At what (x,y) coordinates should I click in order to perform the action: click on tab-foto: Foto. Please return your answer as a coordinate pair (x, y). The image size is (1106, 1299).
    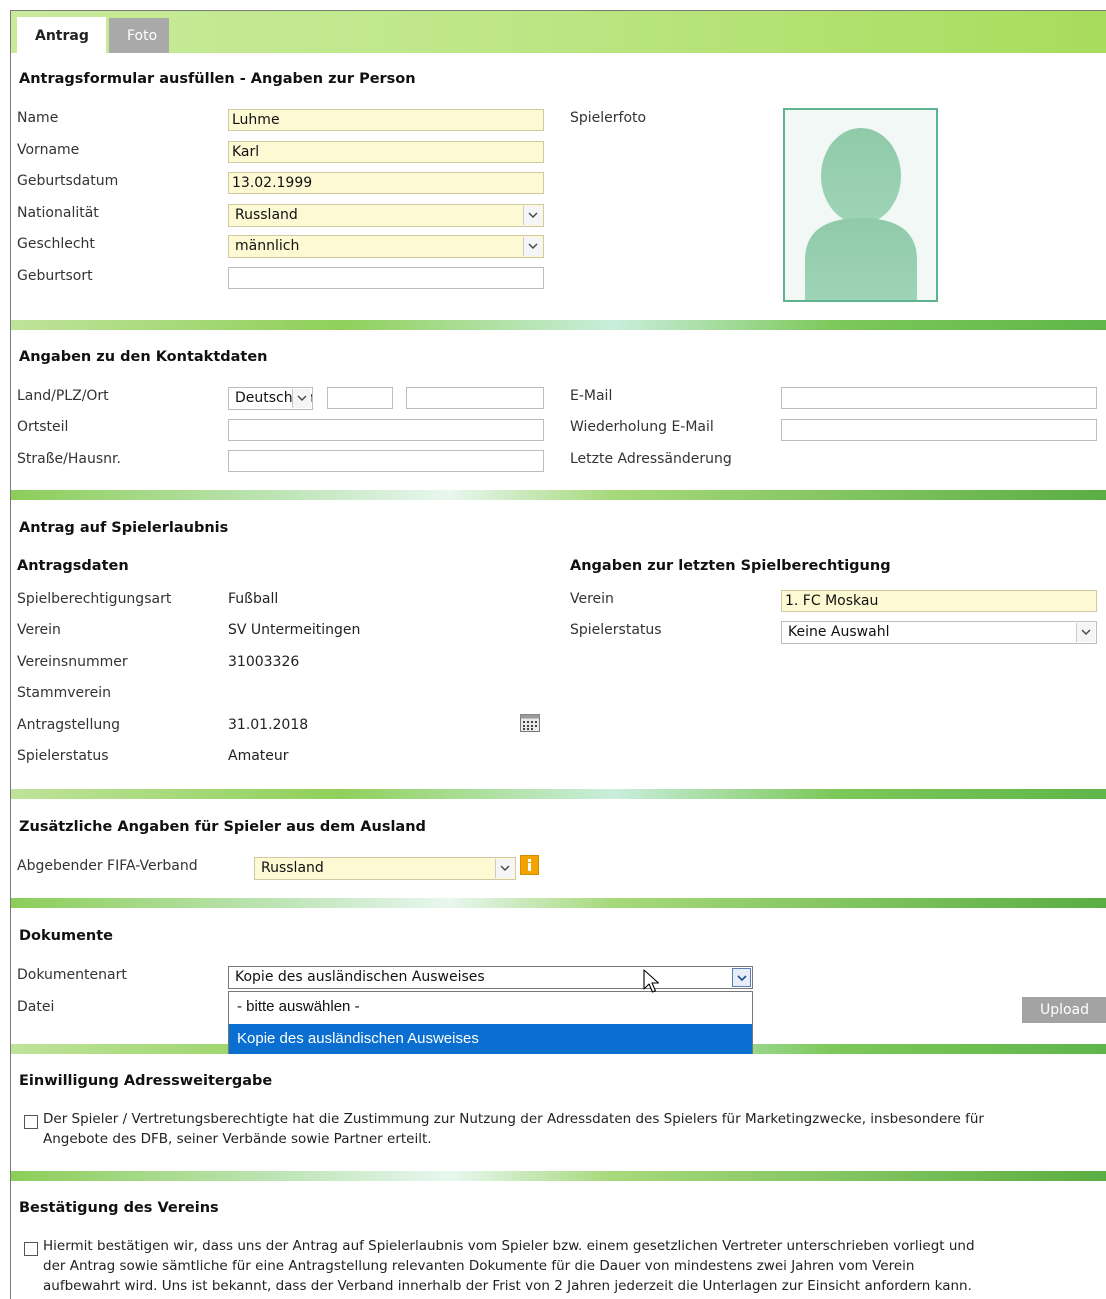
    Looking at the image, I should click on (139, 35).